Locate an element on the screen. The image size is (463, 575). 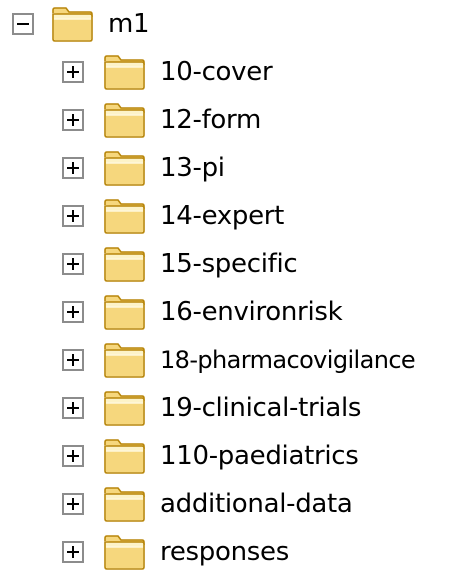
tree-node-label: 10-cover is located at coordinates (216, 72).